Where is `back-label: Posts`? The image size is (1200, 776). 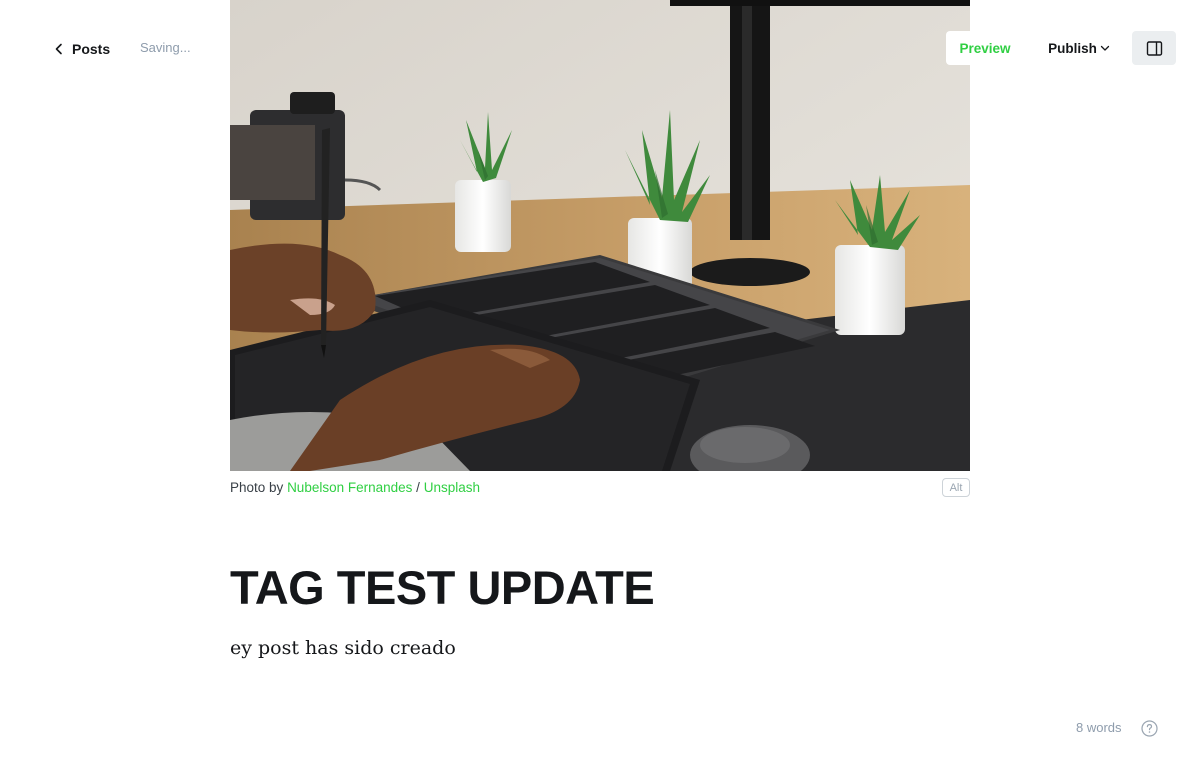
back-label: Posts is located at coordinates (91, 49).